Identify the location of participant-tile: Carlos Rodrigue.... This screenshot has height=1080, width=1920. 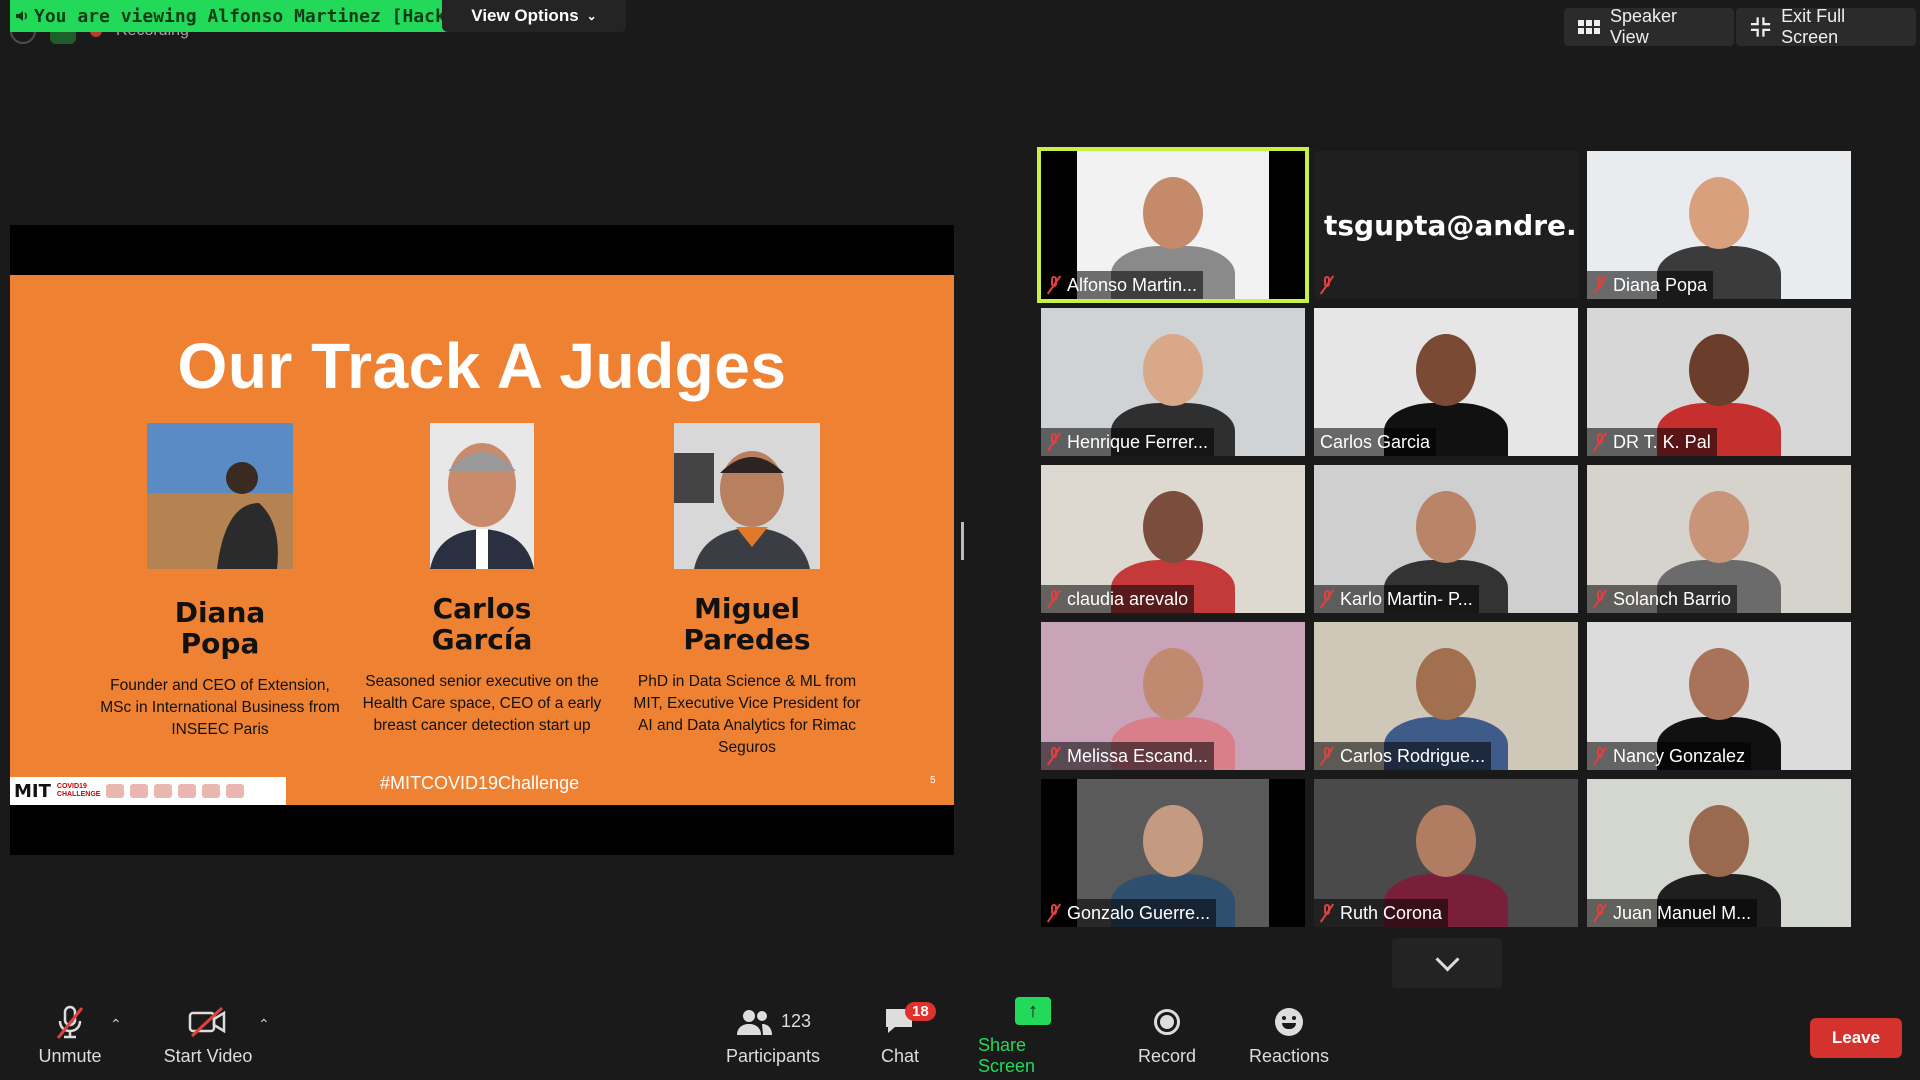
(1446, 696).